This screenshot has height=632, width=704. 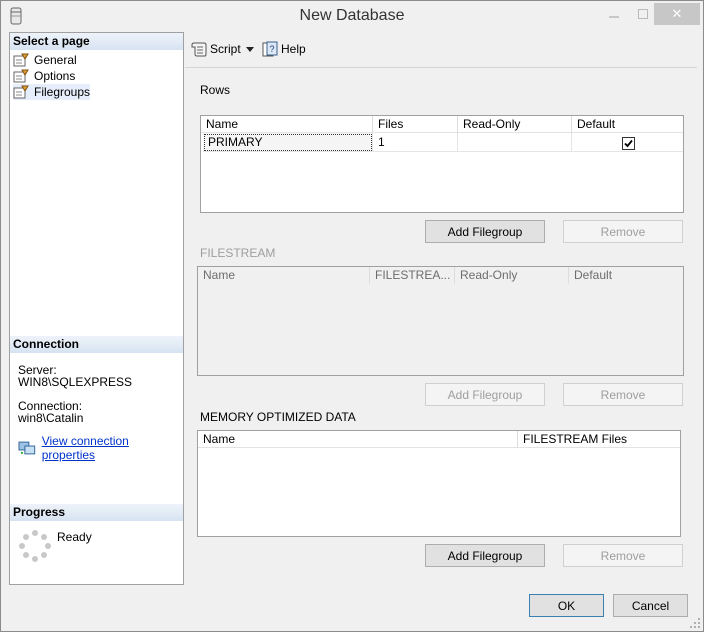 What do you see at coordinates (238, 253) in the screenshot?
I see `filestream-label: FILESTREAM` at bounding box center [238, 253].